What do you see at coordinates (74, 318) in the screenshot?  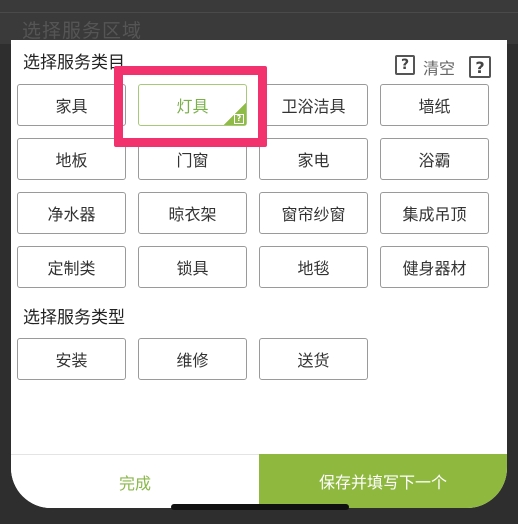 I see `service-type-section-title: 选择服务类型` at bounding box center [74, 318].